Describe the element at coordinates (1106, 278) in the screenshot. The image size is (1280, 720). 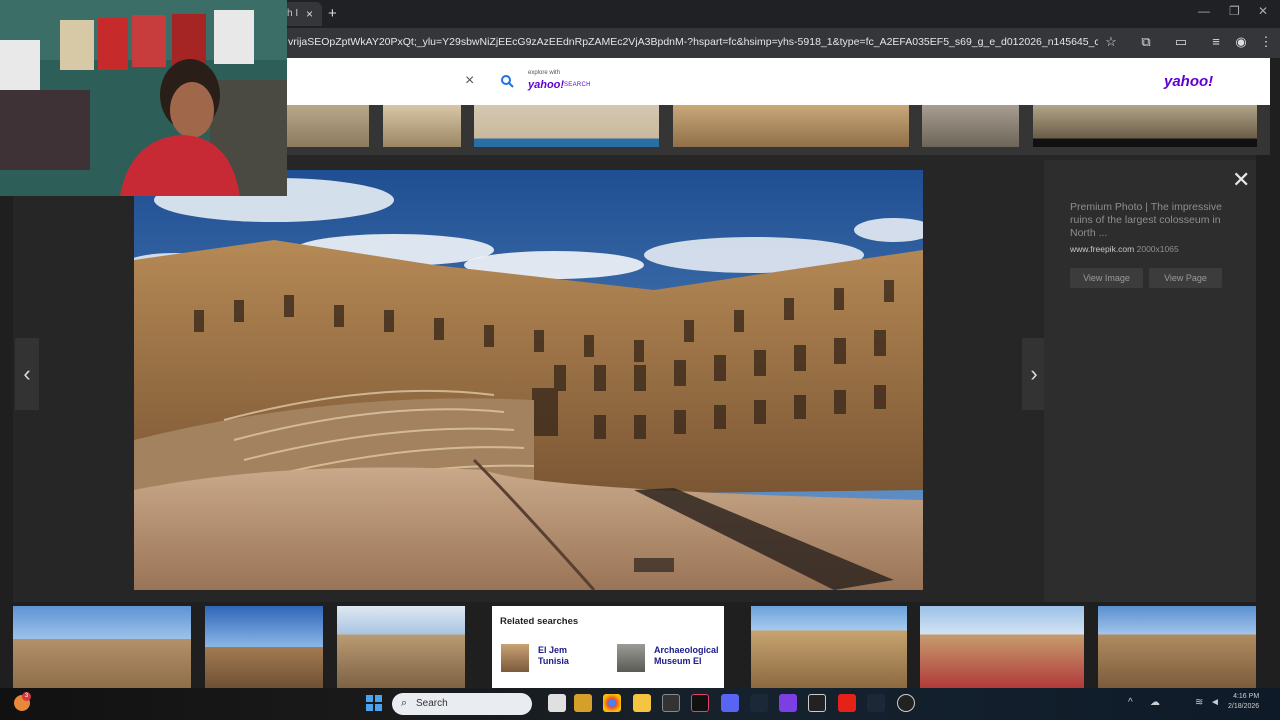
I see `view-image-button: View Image` at that location.